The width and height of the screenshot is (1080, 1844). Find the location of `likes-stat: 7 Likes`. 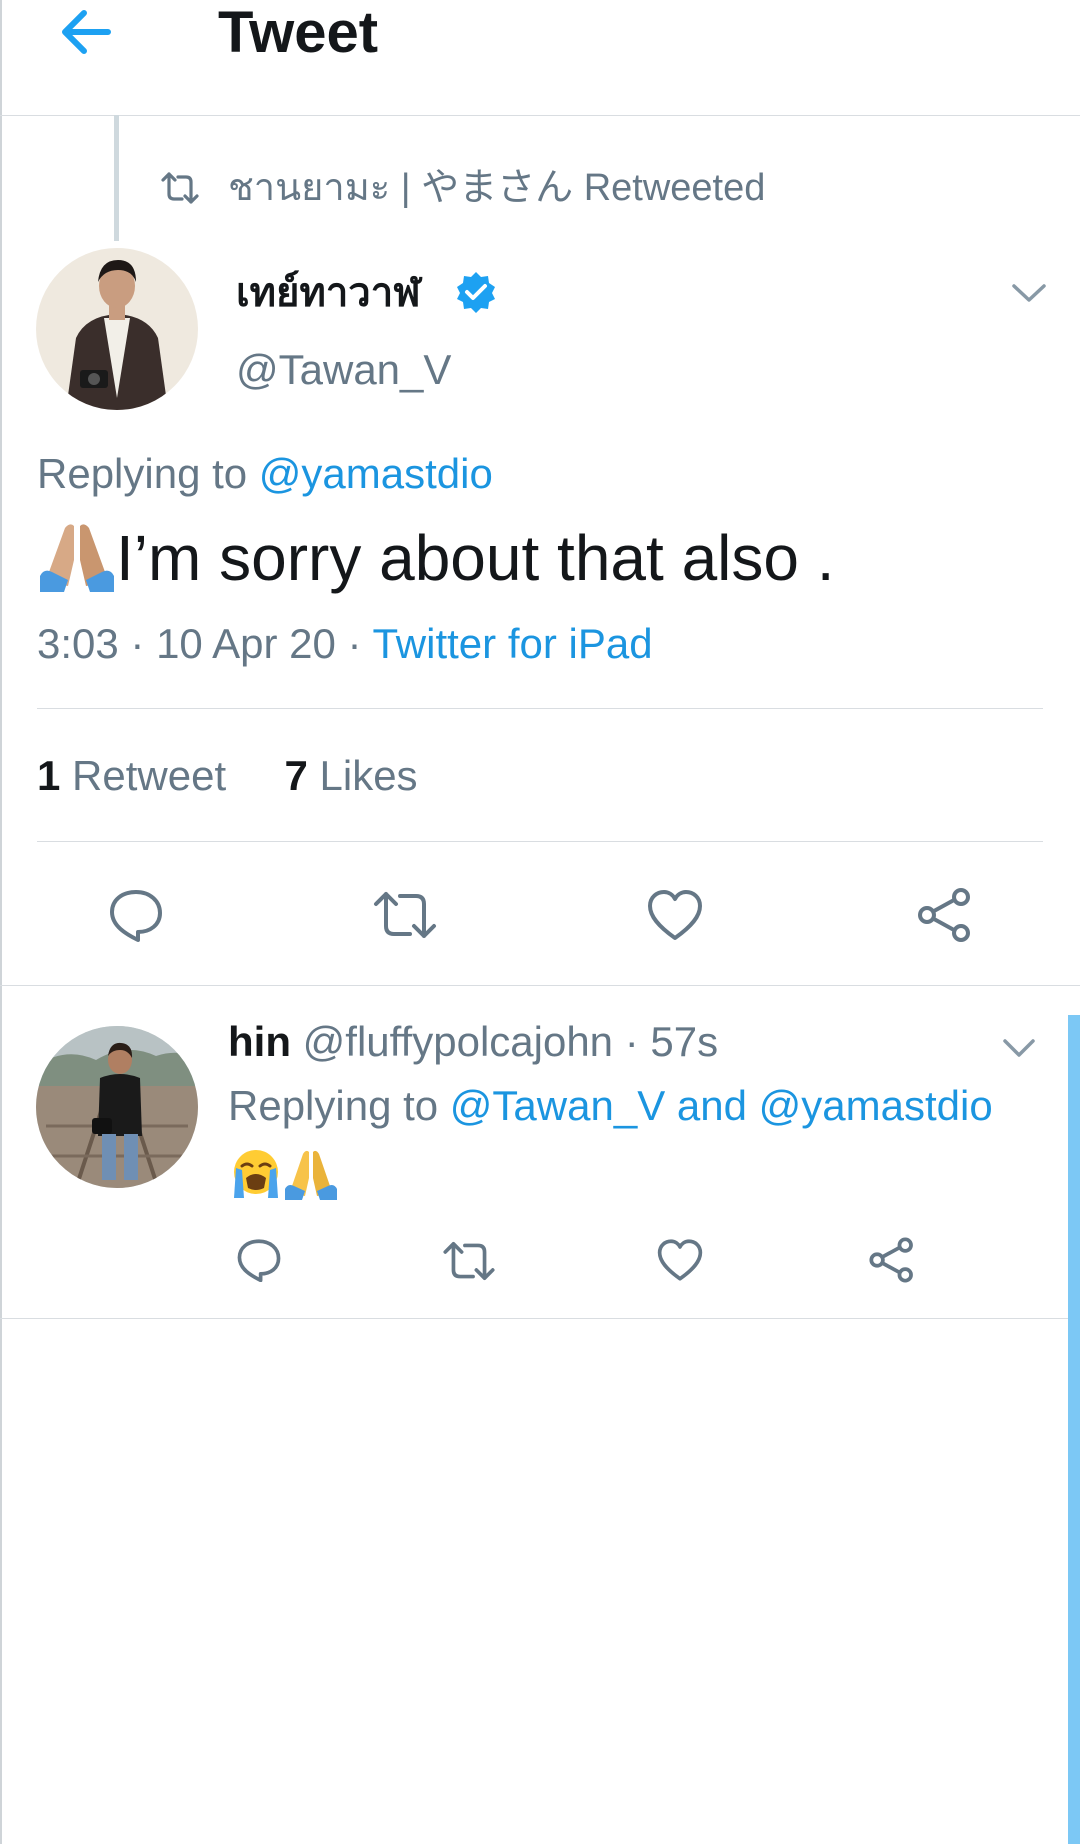

likes-stat: 7 Likes is located at coordinates (350, 775).